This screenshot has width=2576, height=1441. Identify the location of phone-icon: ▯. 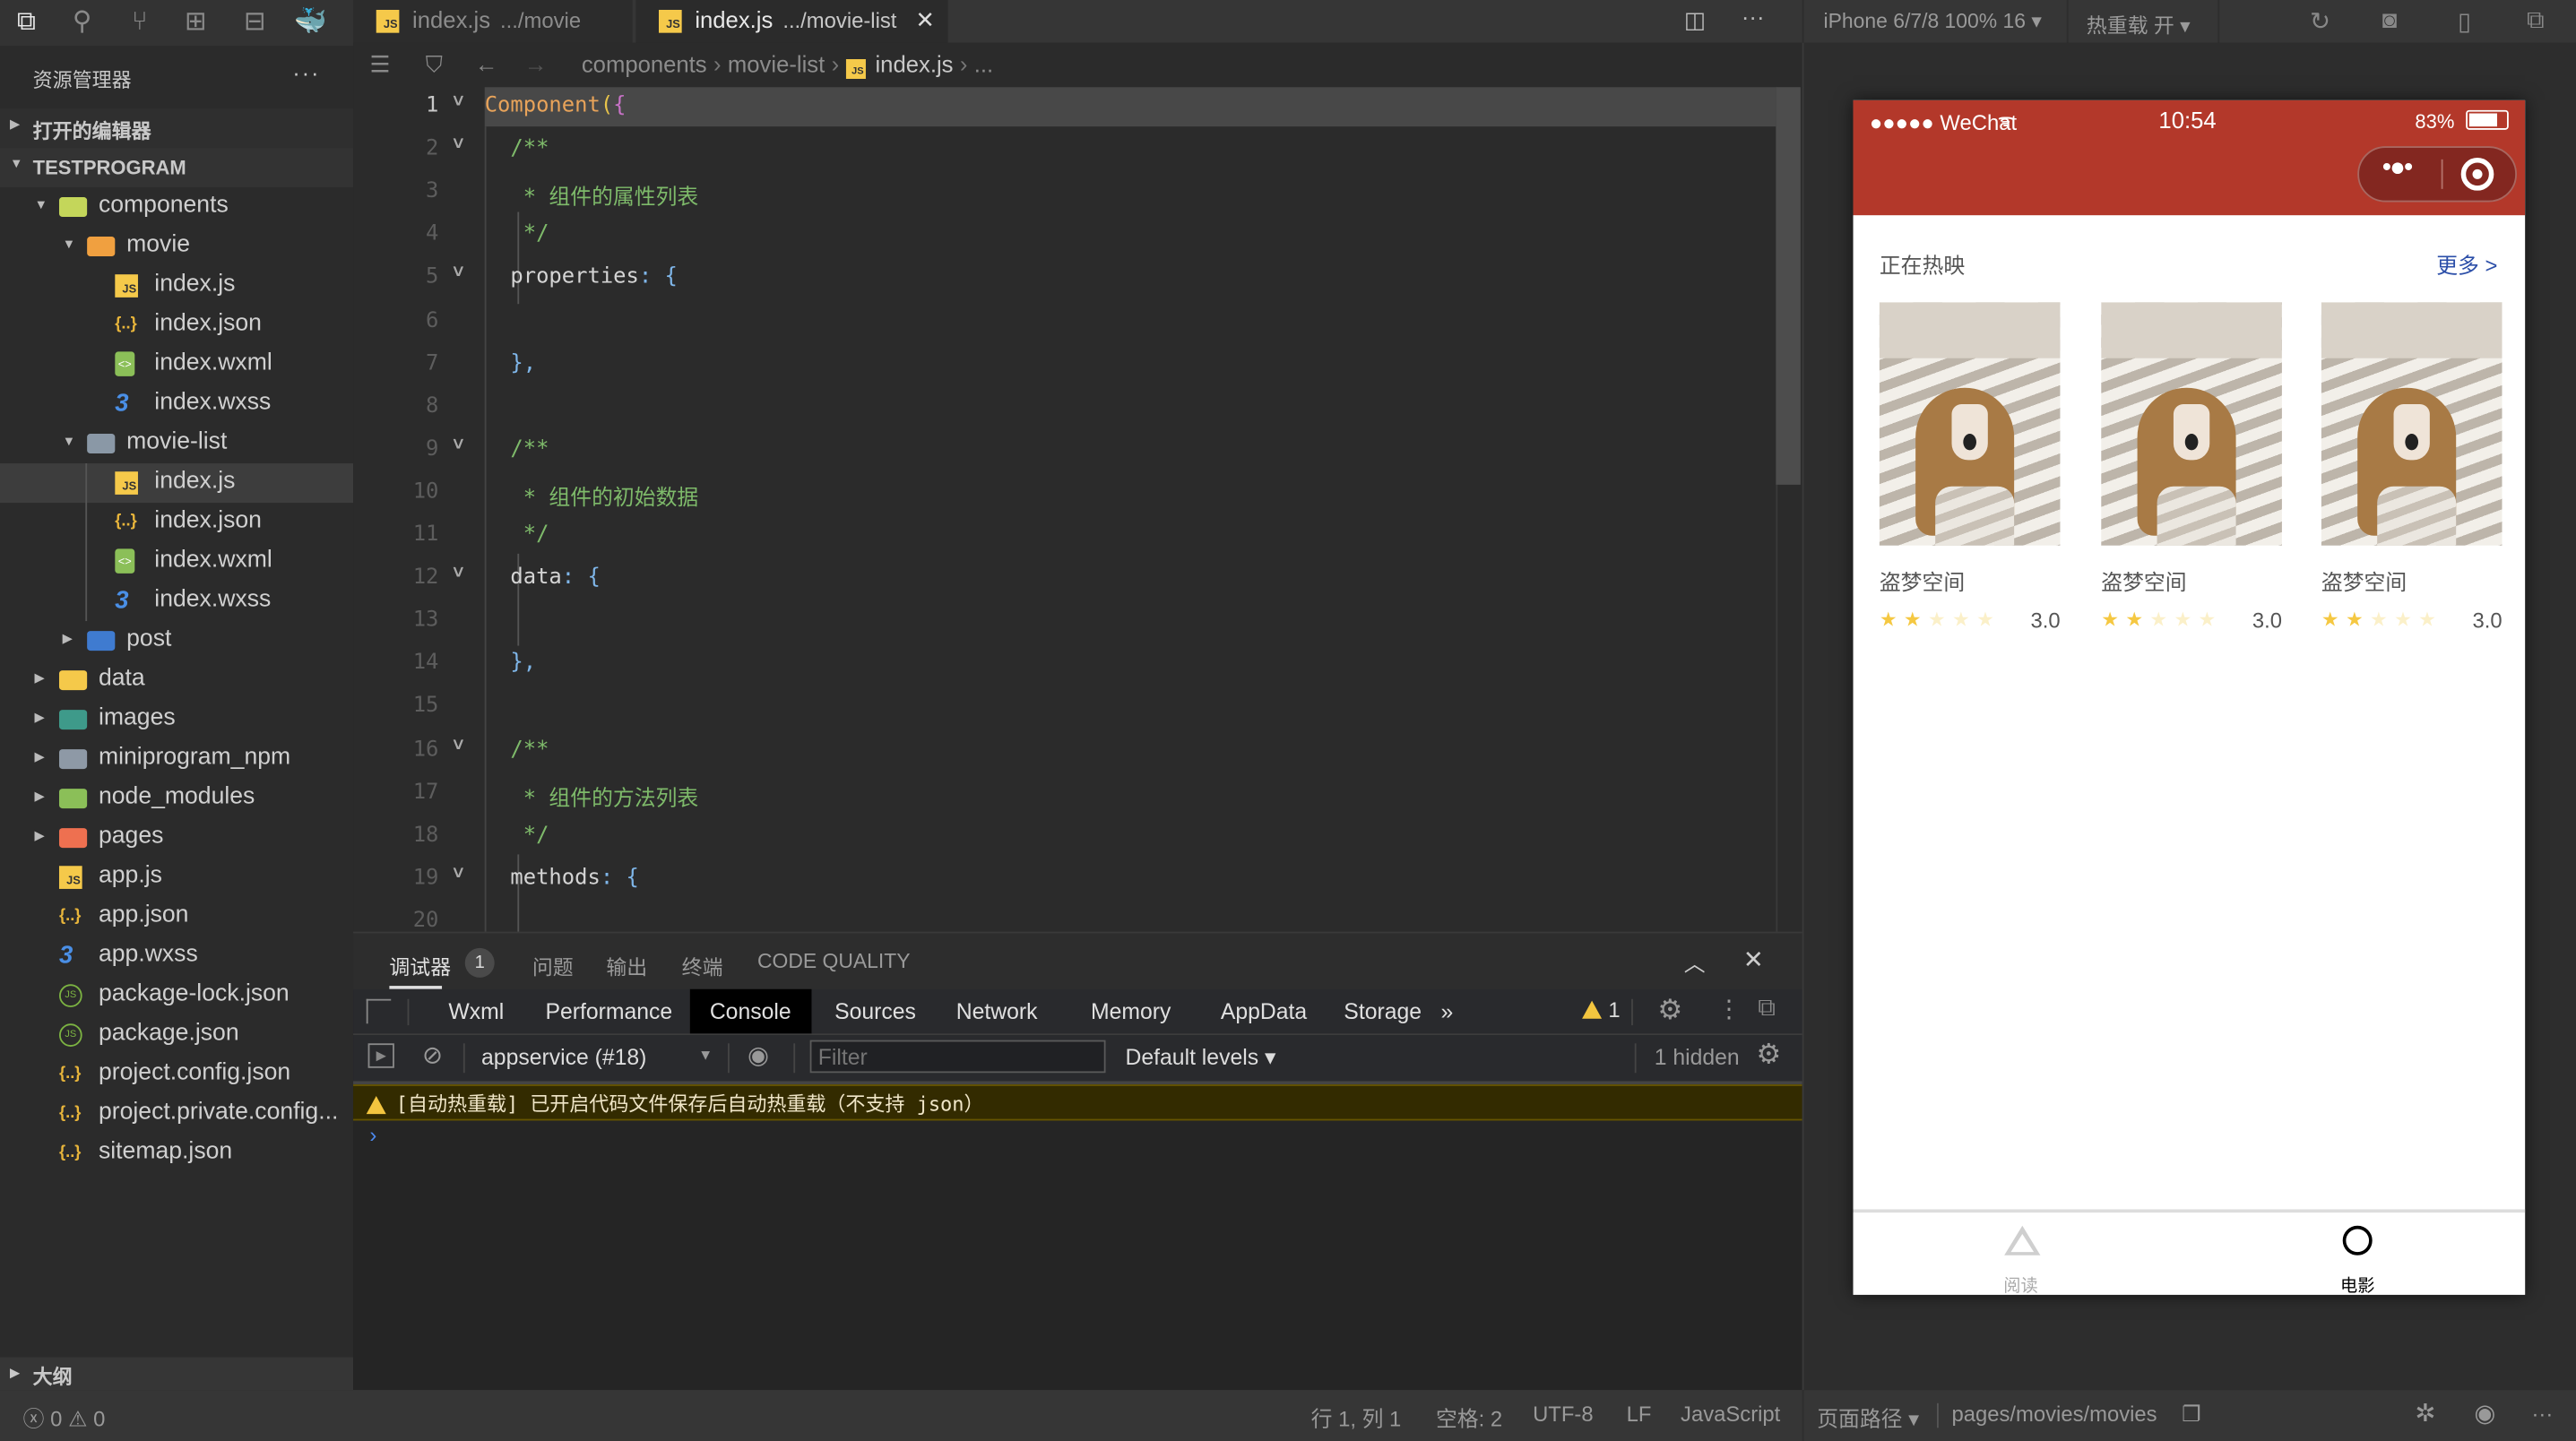
(2464, 21).